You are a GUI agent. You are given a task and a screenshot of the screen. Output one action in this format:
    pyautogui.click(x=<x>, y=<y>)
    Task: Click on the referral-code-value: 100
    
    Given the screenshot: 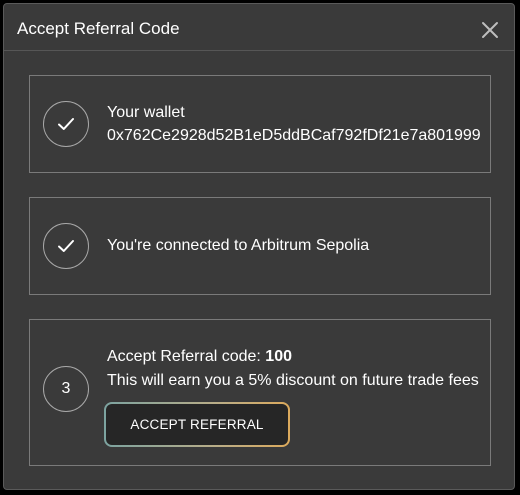 What is the action you would take?
    pyautogui.click(x=278, y=356)
    